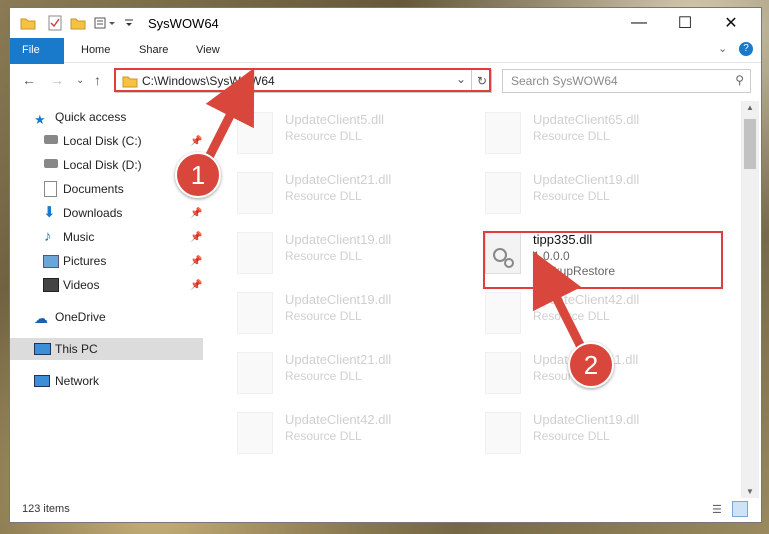 Image resolution: width=769 pixels, height=534 pixels. What do you see at coordinates (338, 179) in the screenshot?
I see `file-name: UpdateClient21.dll` at bounding box center [338, 179].